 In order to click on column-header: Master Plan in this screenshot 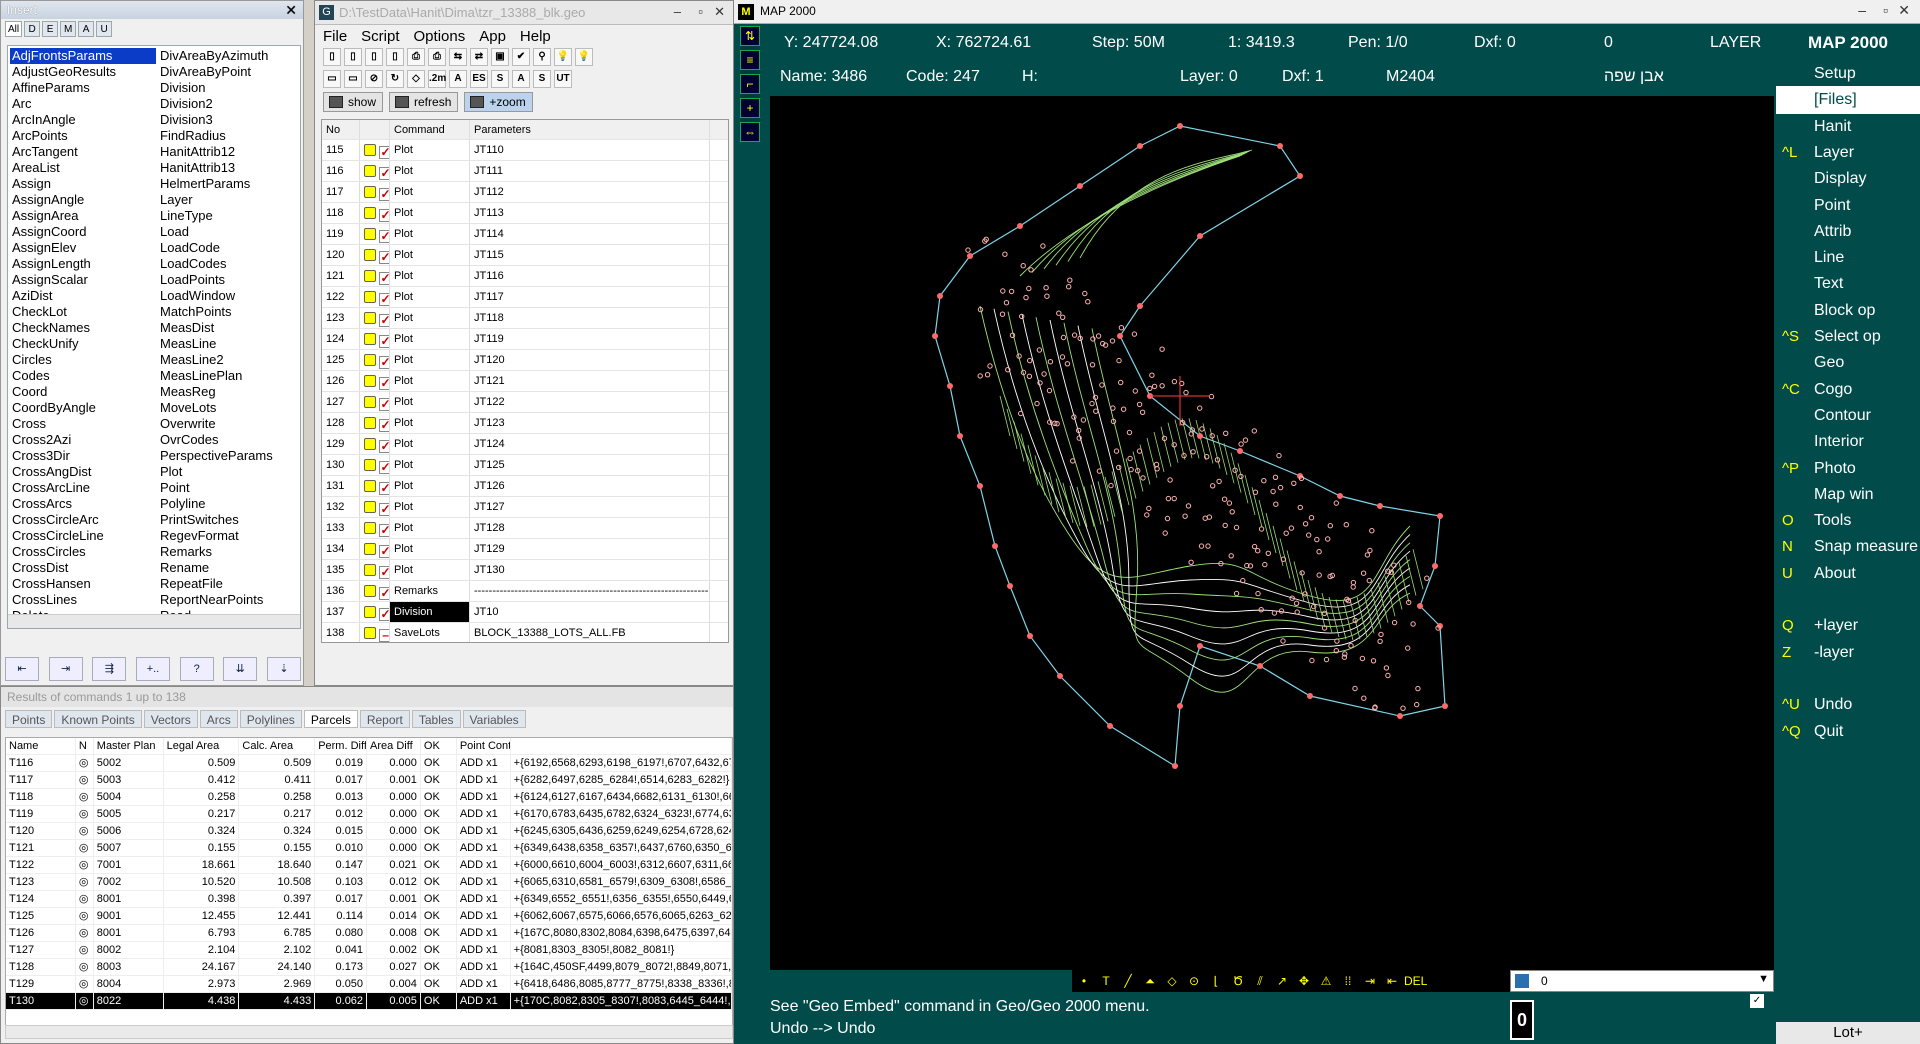, I will do `click(129, 746)`.